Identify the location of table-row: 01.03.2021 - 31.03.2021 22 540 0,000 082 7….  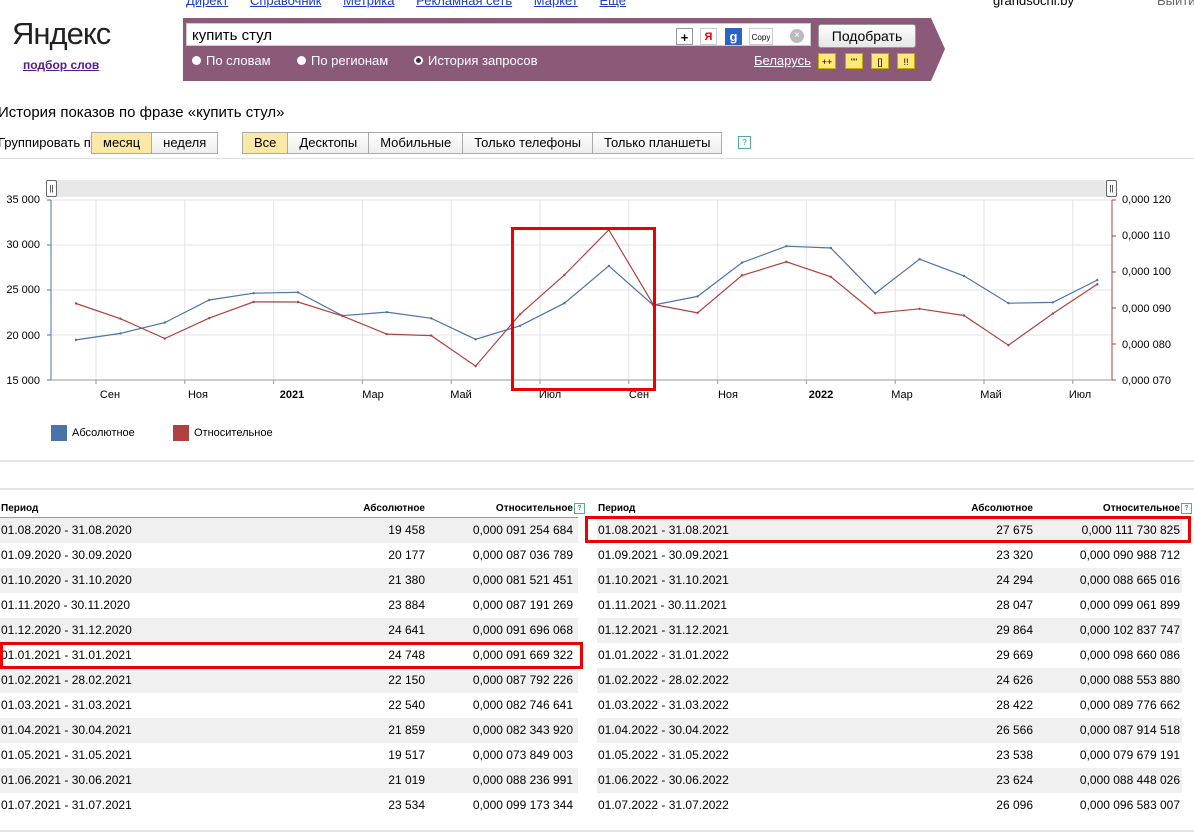
(289, 705).